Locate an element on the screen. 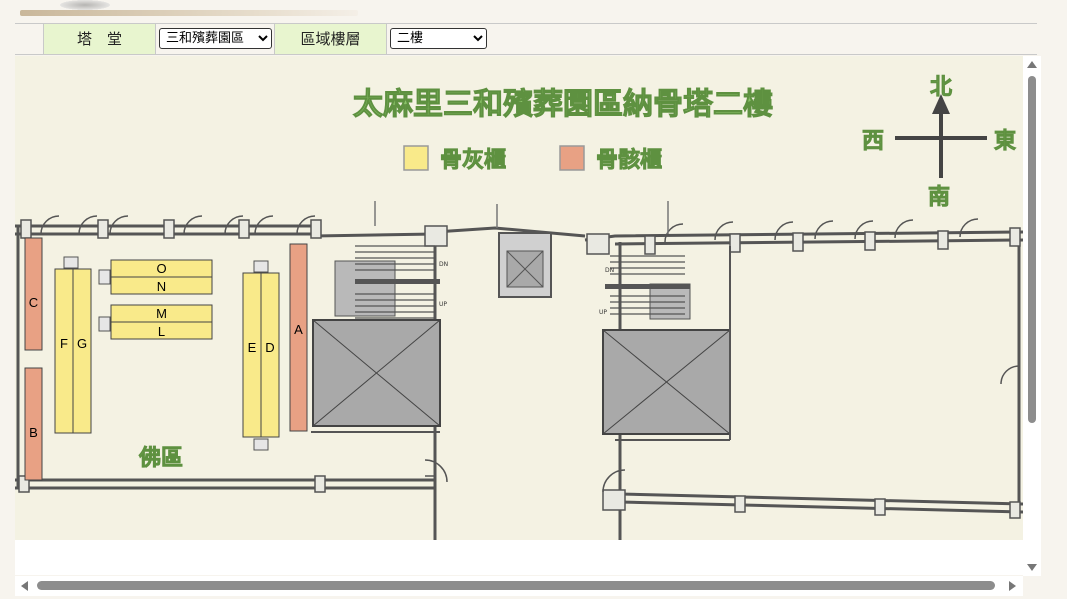 The height and width of the screenshot is (599, 1067). horizontal-scrollbar is located at coordinates (519, 586).